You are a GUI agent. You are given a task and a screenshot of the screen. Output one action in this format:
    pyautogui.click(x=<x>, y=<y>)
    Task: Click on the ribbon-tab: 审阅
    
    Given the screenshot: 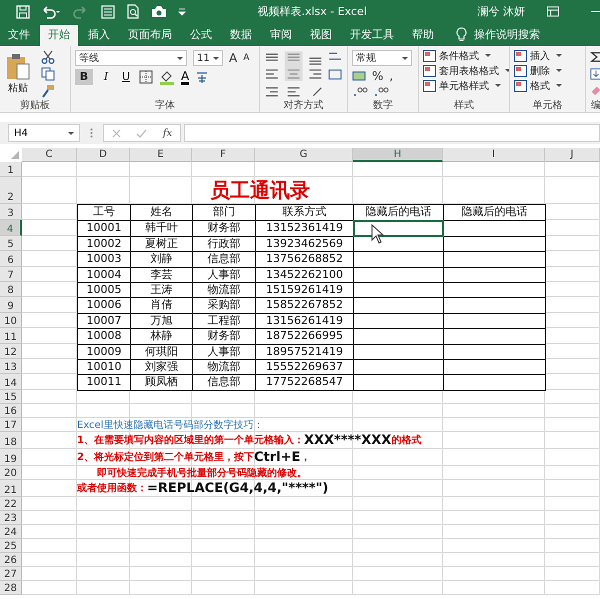 What is the action you would take?
    pyautogui.click(x=281, y=35)
    